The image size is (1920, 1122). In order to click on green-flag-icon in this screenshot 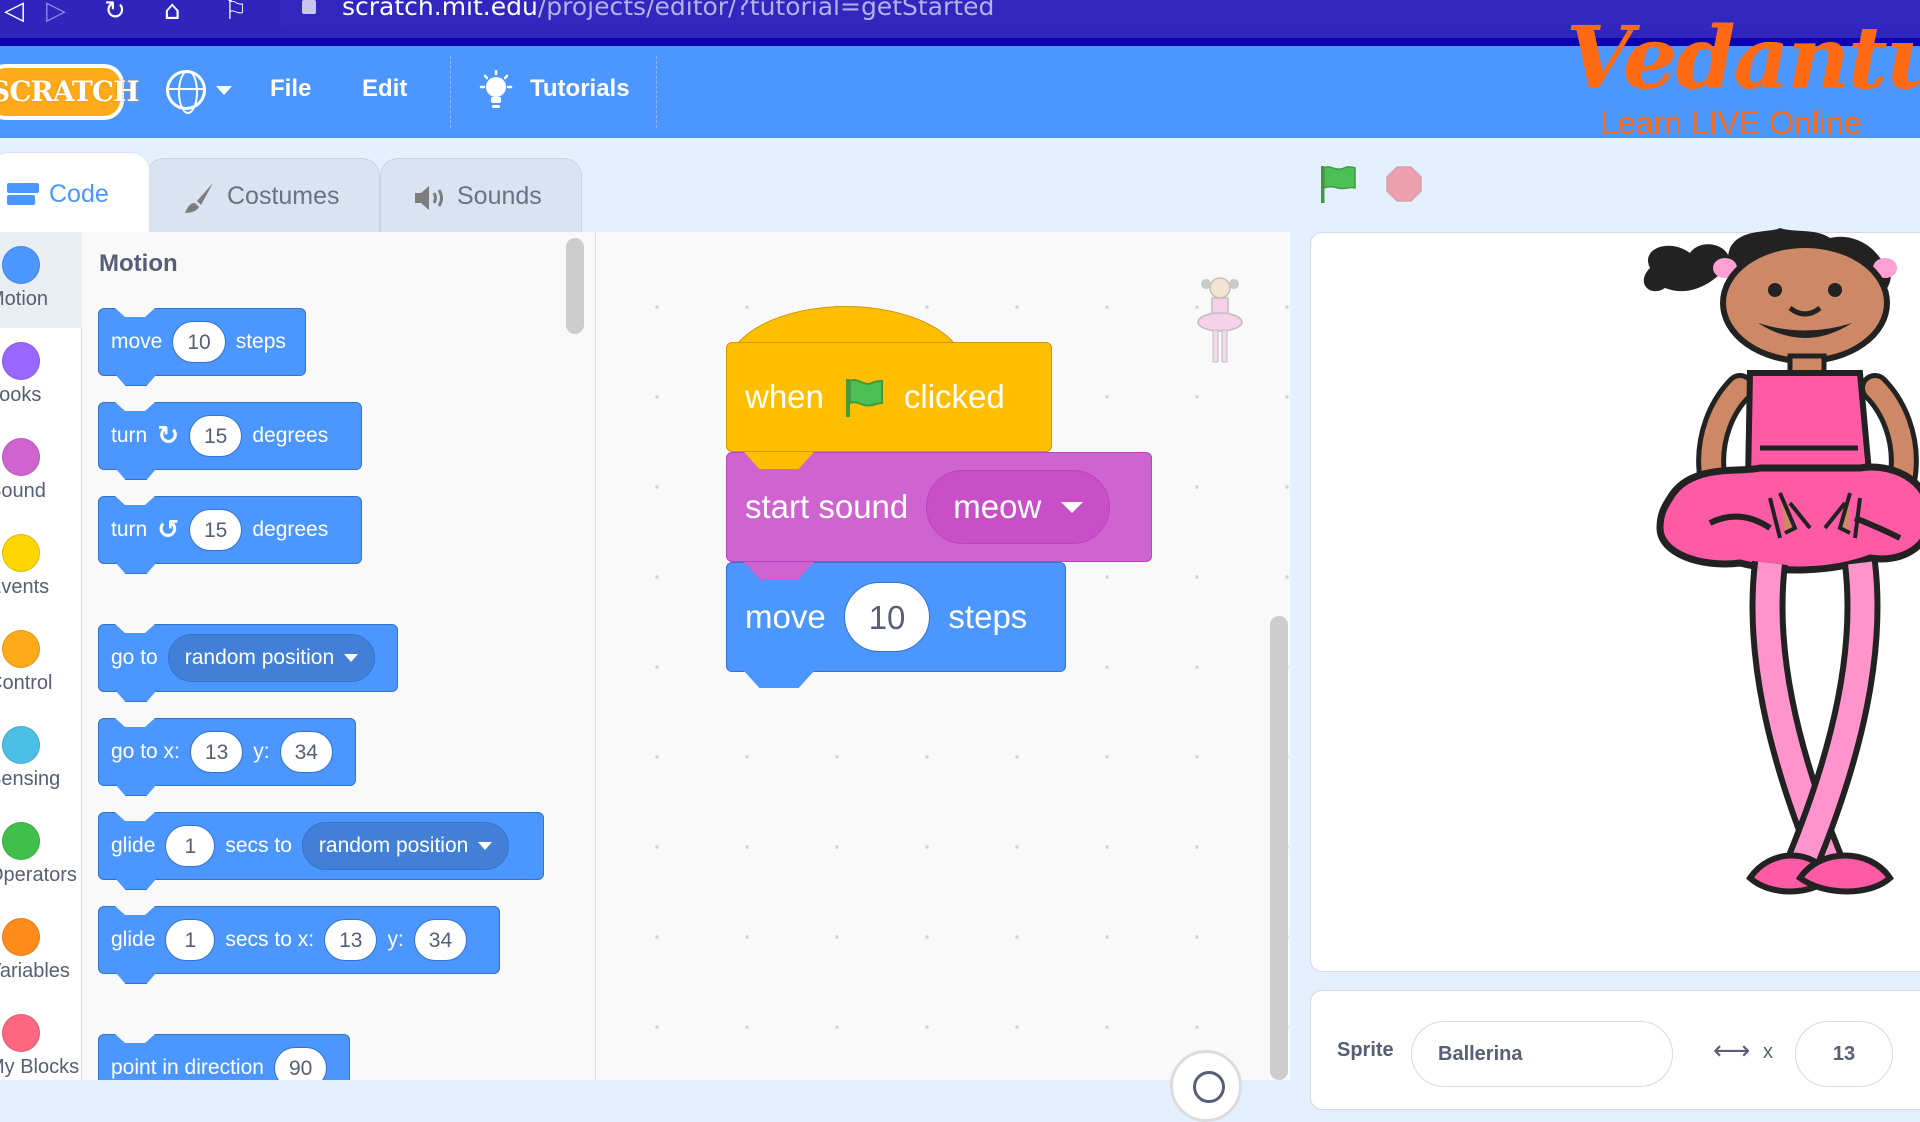, I will do `click(864, 398)`.